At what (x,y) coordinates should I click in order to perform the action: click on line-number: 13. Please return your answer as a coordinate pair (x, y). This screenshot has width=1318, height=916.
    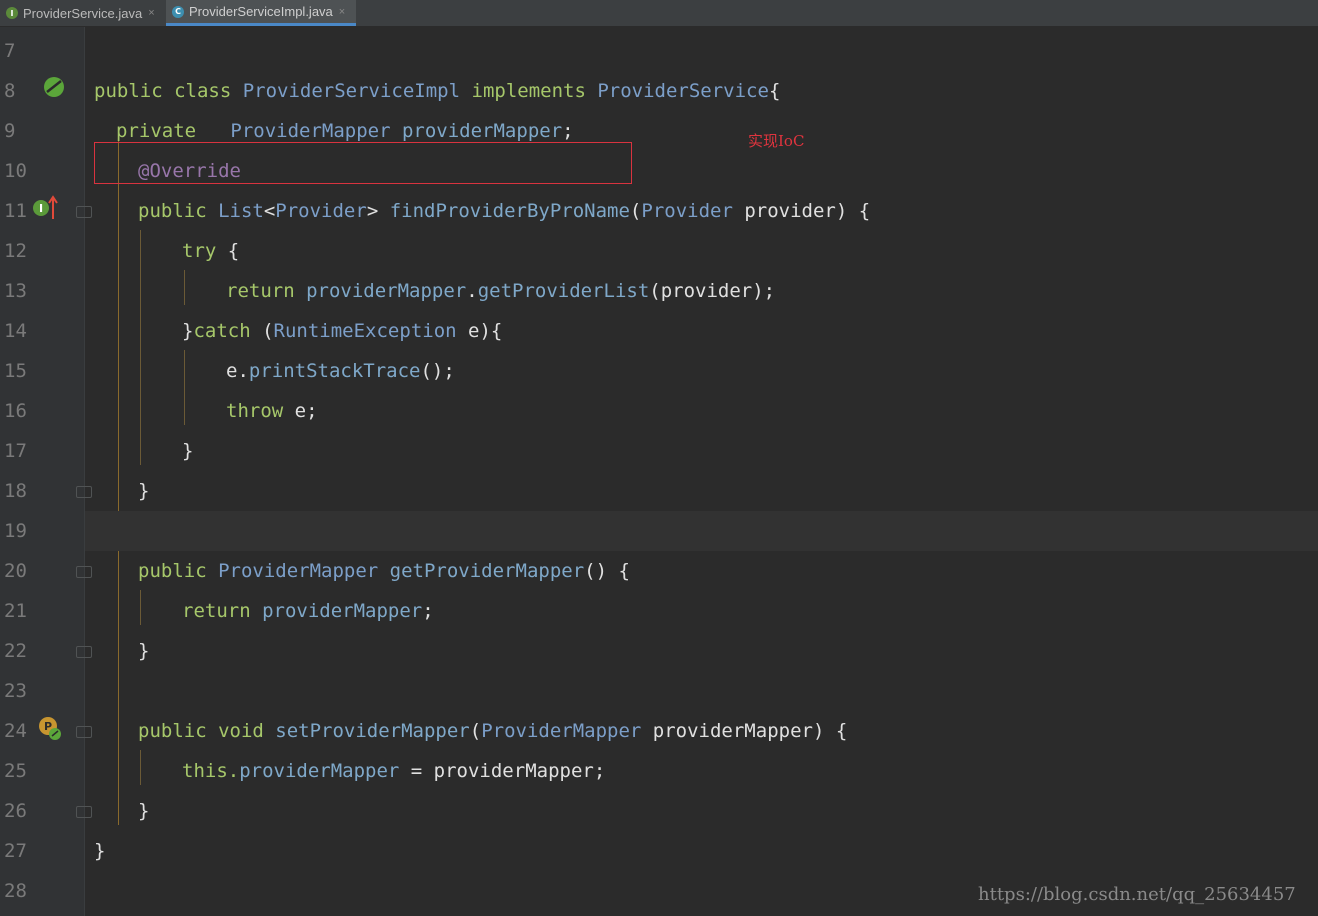
    Looking at the image, I should click on (15, 291).